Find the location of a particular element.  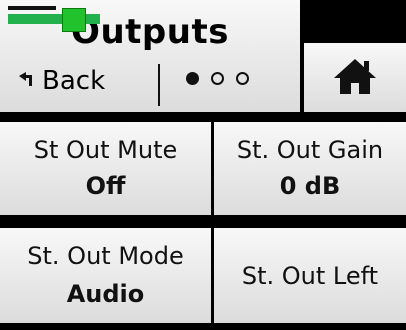

st-out-left-button: St. Out Left is located at coordinates (310, 275).